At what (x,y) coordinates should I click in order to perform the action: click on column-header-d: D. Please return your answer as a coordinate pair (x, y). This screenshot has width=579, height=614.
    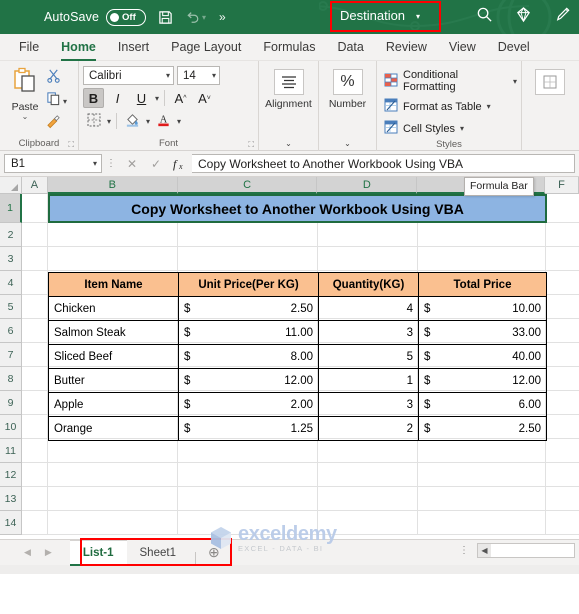
    Looking at the image, I should click on (367, 185).